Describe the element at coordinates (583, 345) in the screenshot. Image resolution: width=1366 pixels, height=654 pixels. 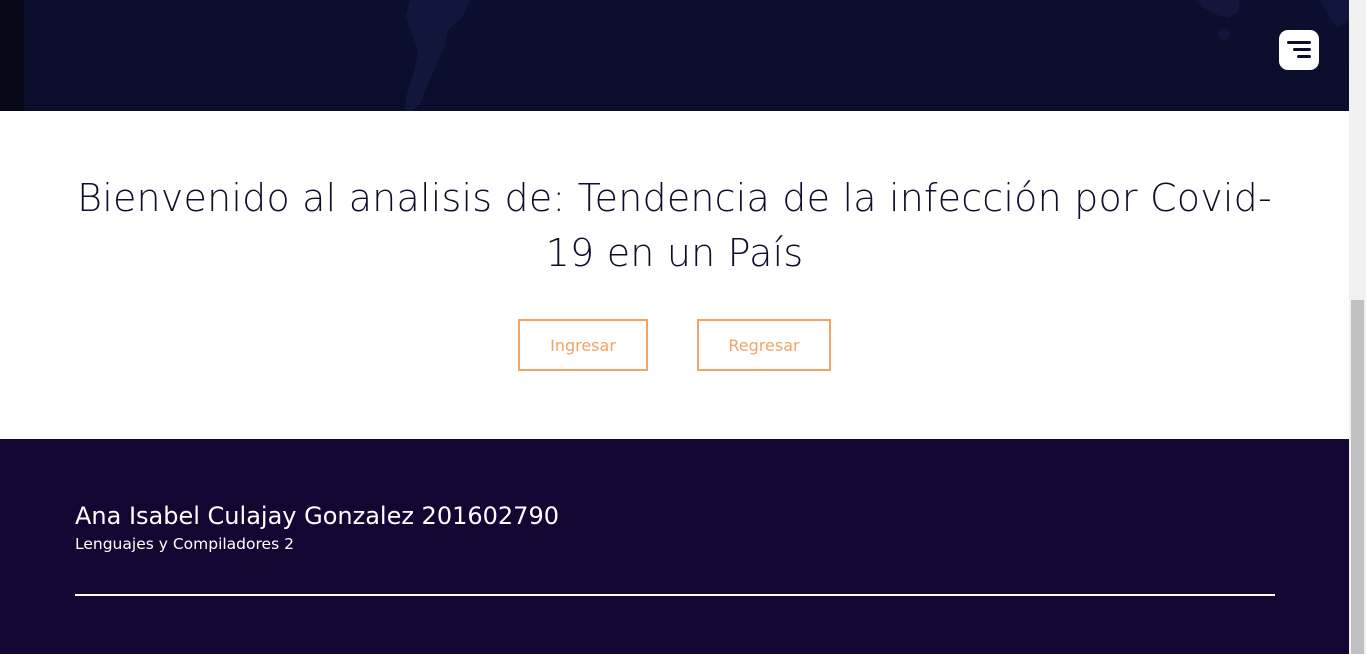
I see `ingresar-button: Ingresar` at that location.